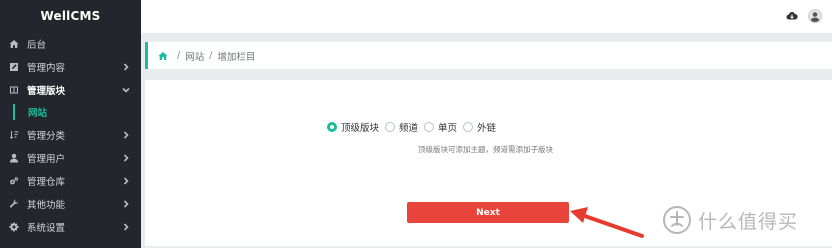  Describe the element at coordinates (748, 221) in the screenshot. I see `watermark-text: 什么值得买` at that location.